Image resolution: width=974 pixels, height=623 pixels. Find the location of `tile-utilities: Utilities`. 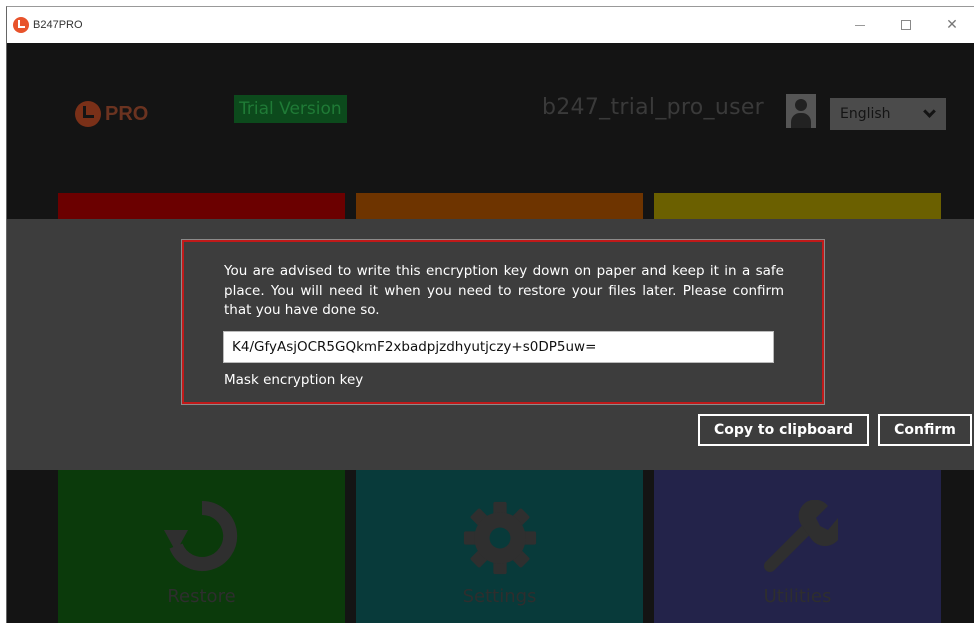

tile-utilities: Utilities is located at coordinates (797, 546).